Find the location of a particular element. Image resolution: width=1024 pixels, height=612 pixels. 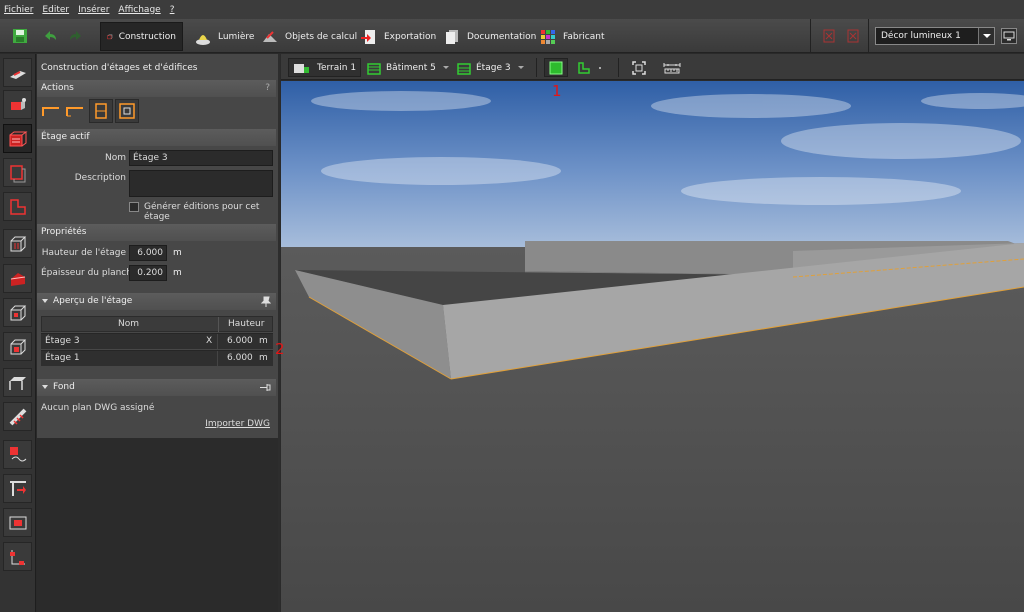

slab-thickness-unit: m is located at coordinates (177, 273).